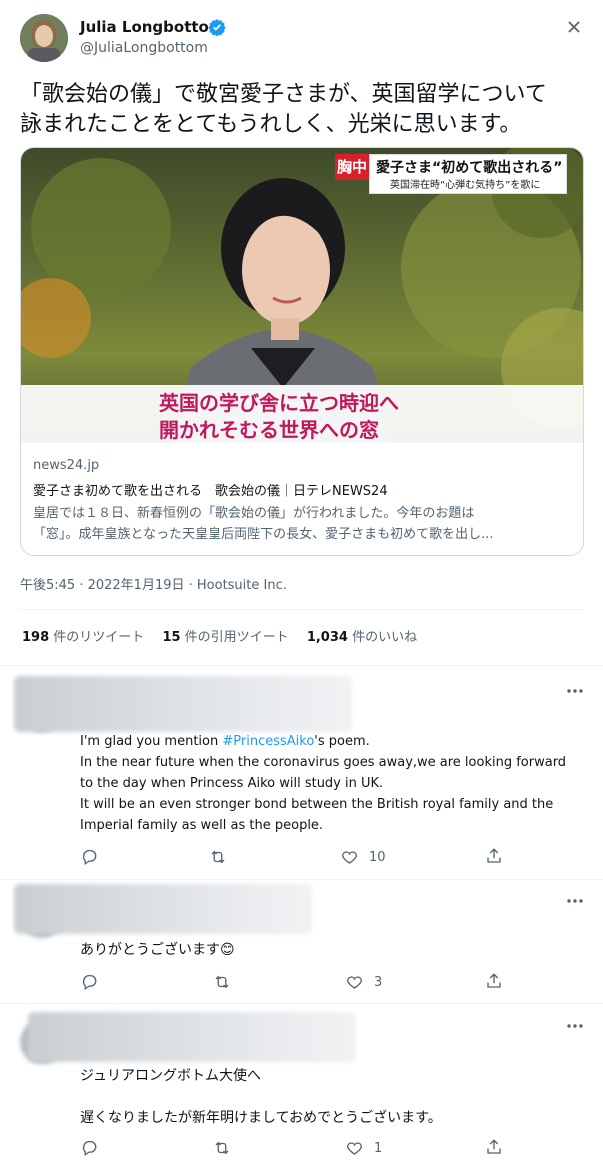 This screenshot has width=603, height=1161. What do you see at coordinates (352, 167) in the screenshot?
I see `banner-tag: 胸中` at bounding box center [352, 167].